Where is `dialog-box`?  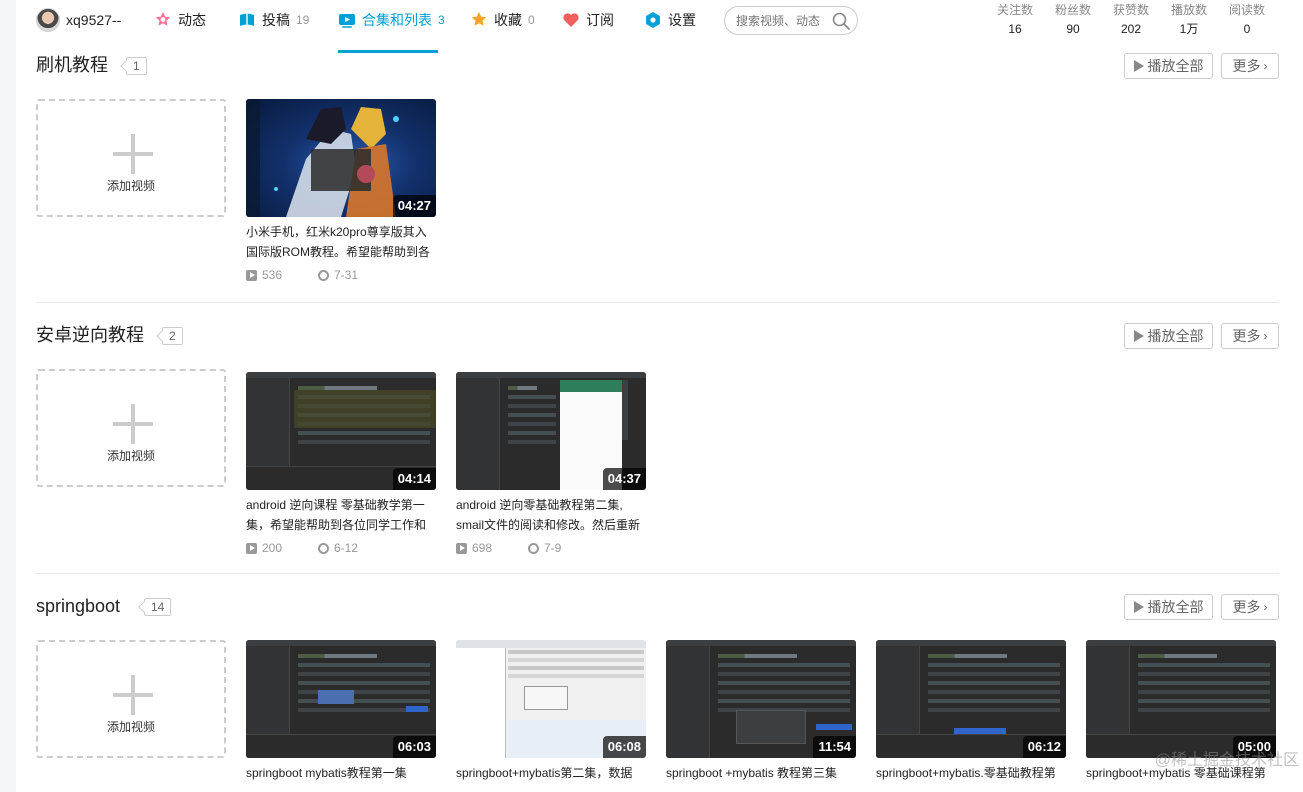 dialog-box is located at coordinates (546, 698).